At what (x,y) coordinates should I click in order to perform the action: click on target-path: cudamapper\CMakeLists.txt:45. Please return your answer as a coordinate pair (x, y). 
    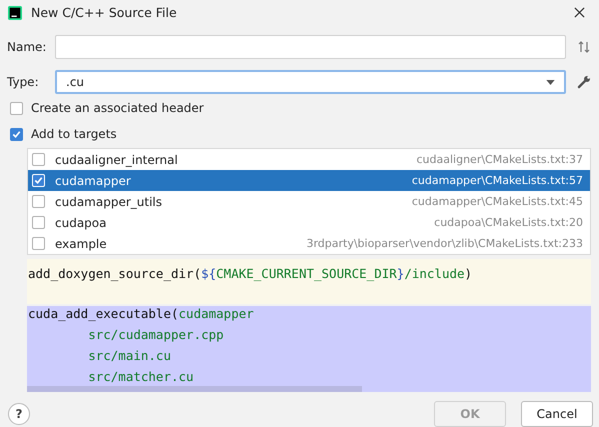
    Looking at the image, I should click on (497, 201).